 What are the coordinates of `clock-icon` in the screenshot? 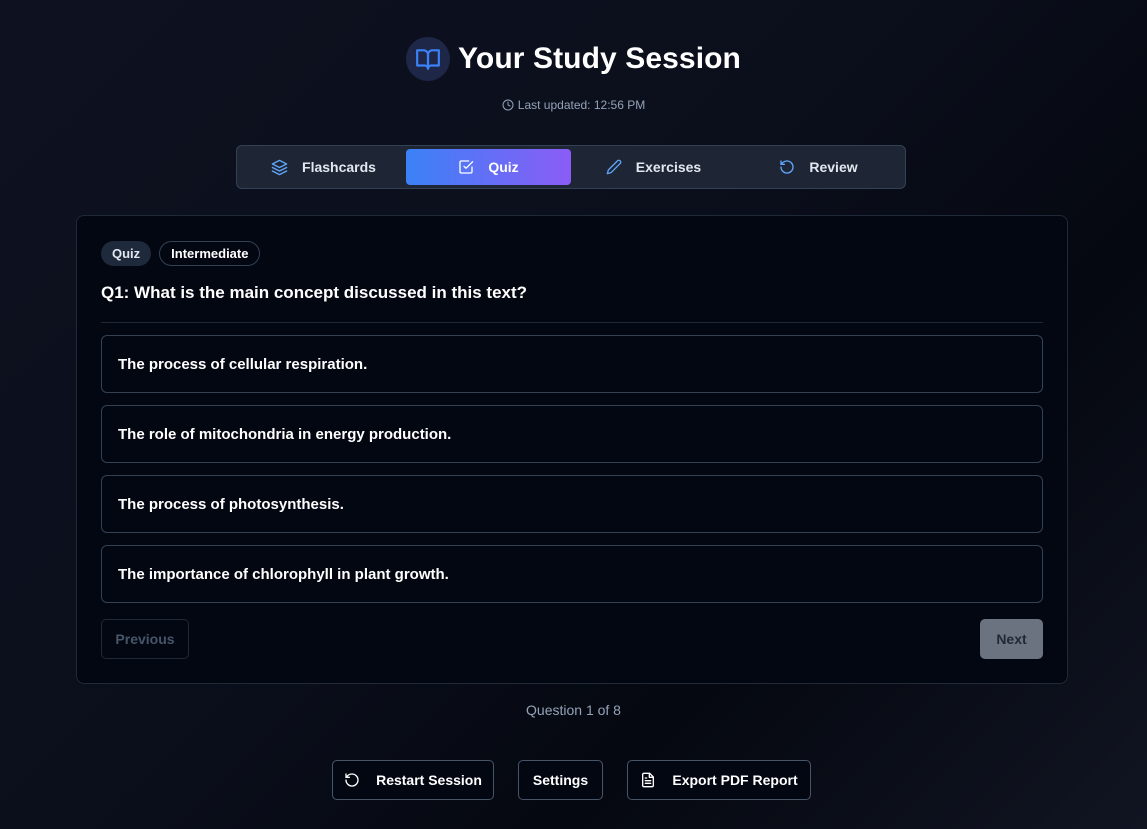 It's located at (508, 105).